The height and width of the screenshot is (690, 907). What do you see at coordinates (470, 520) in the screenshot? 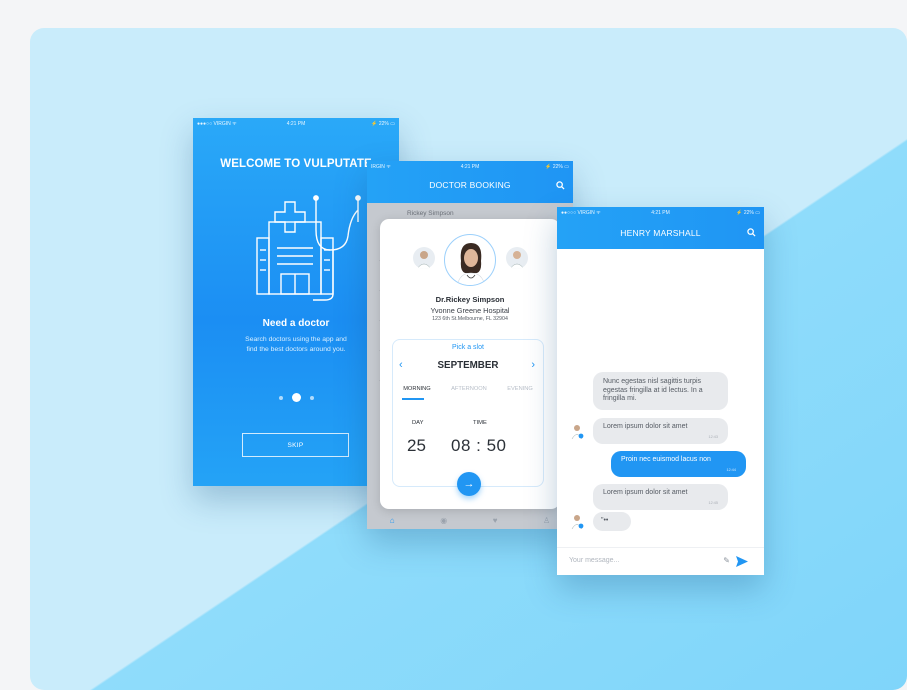
I see `tab-bar: ⌂ ◉ ♥ ♙` at bounding box center [470, 520].